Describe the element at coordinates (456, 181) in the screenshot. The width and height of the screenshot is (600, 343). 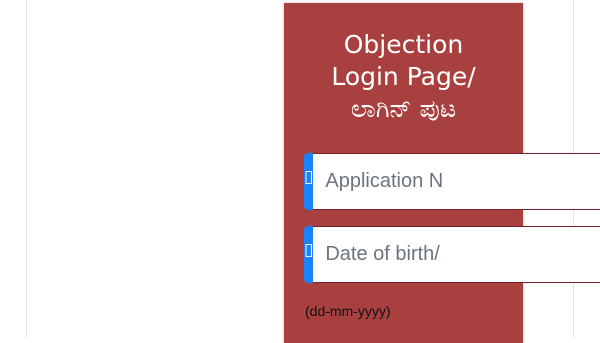
I see `application-number-input` at that location.